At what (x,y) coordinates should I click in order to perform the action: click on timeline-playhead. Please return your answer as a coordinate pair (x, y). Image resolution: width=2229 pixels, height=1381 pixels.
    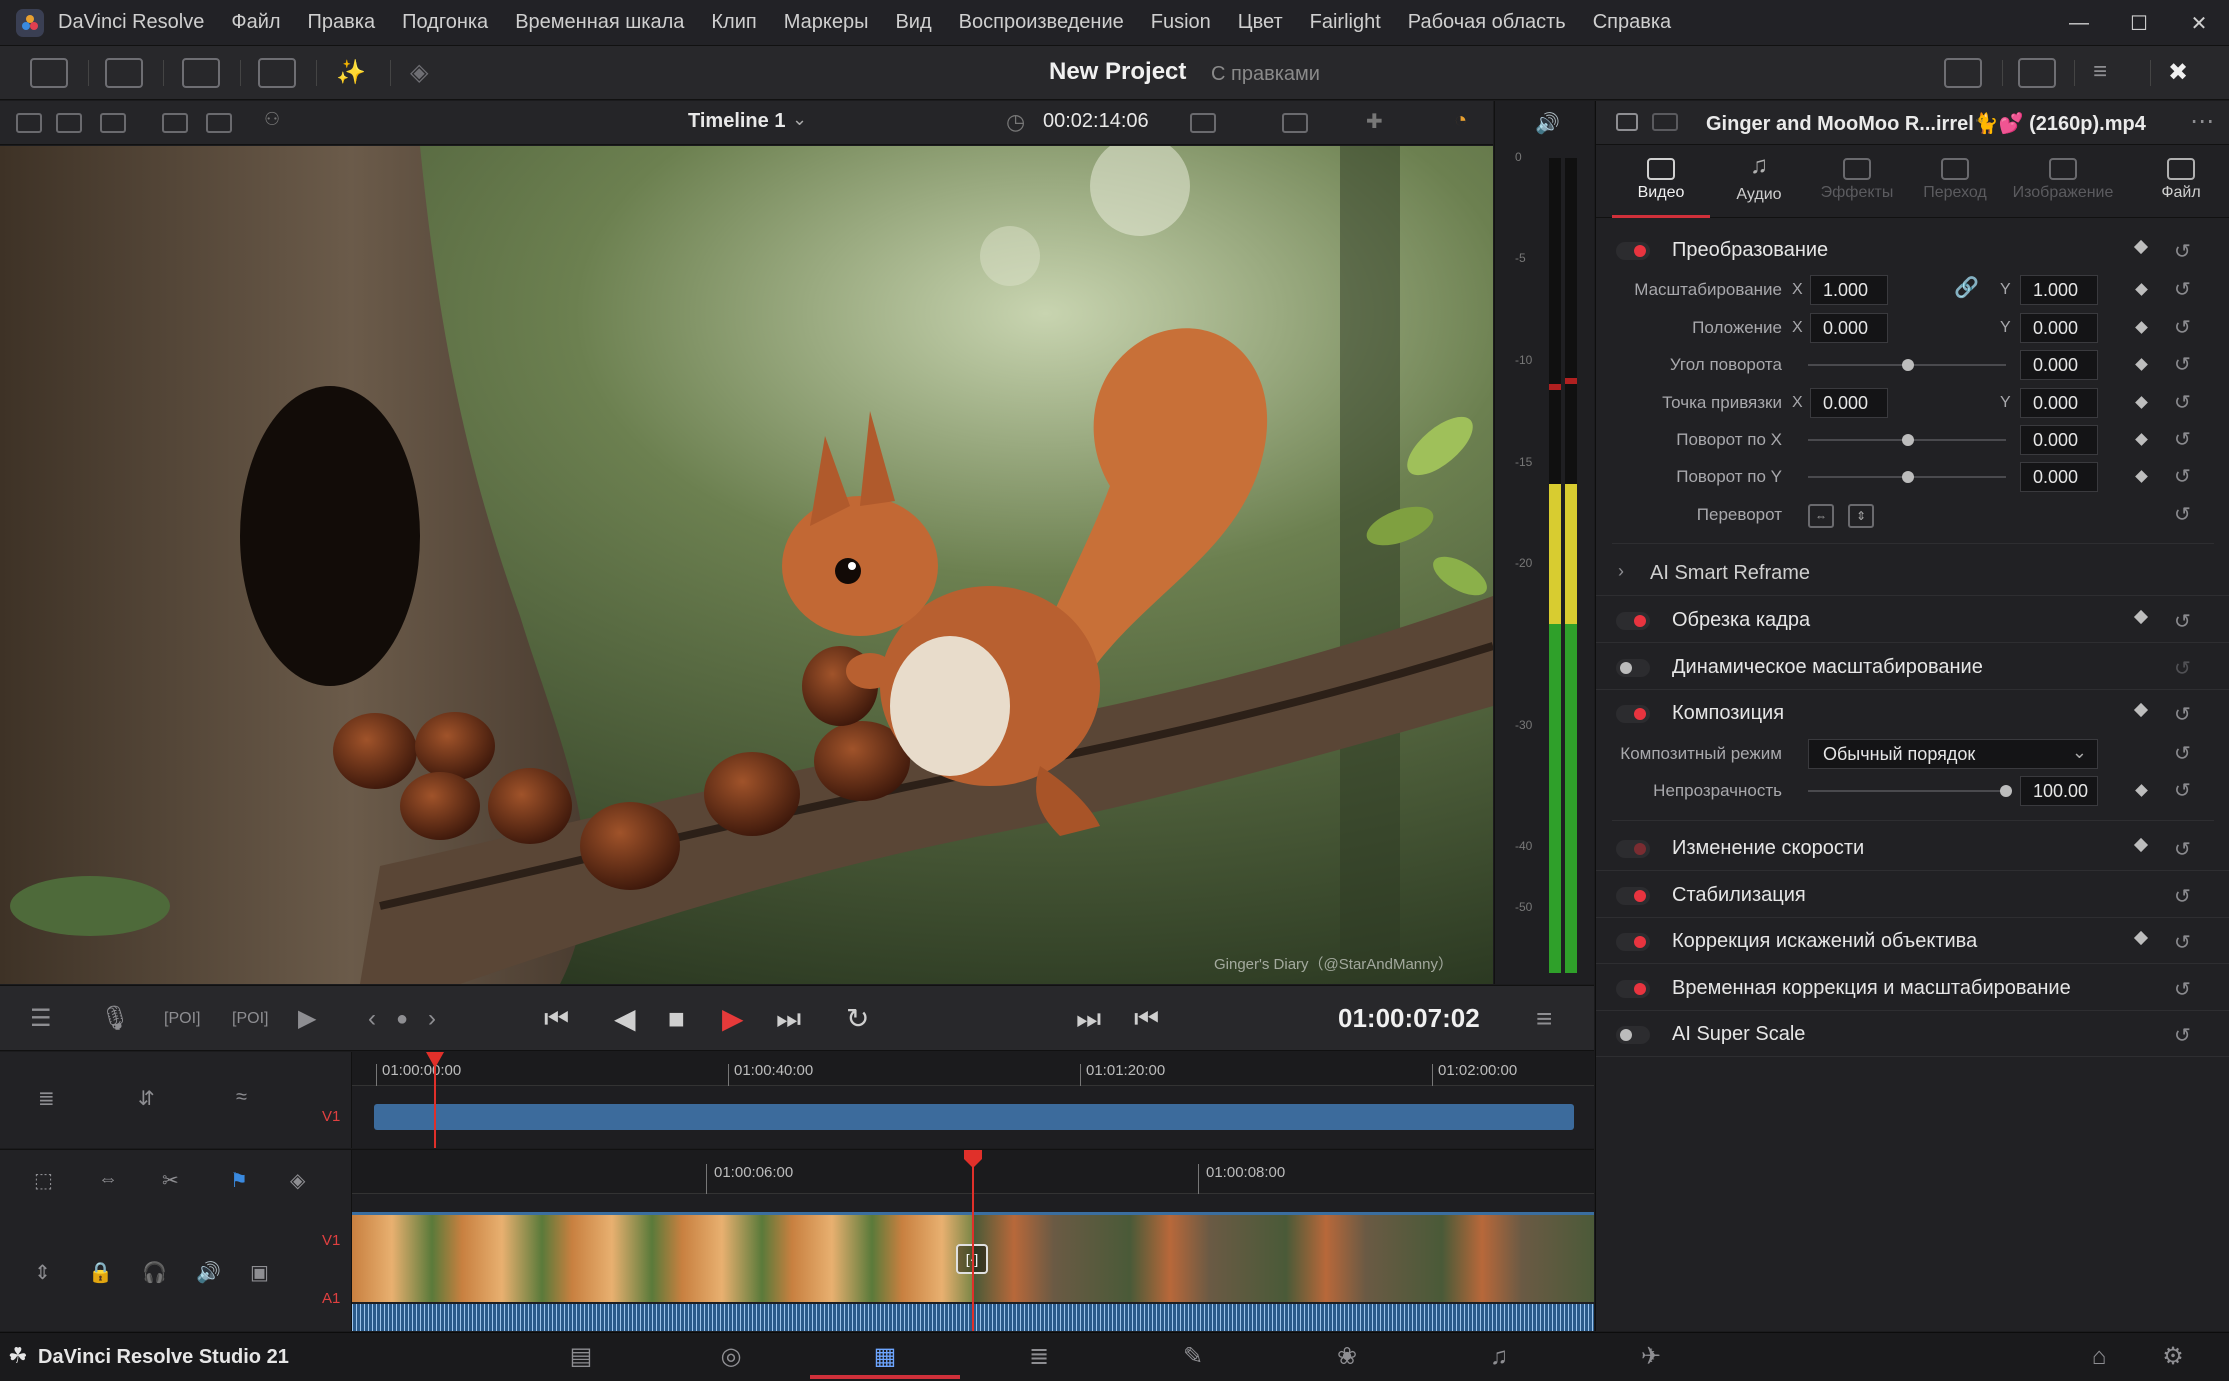
    Looking at the image, I should click on (973, 1240).